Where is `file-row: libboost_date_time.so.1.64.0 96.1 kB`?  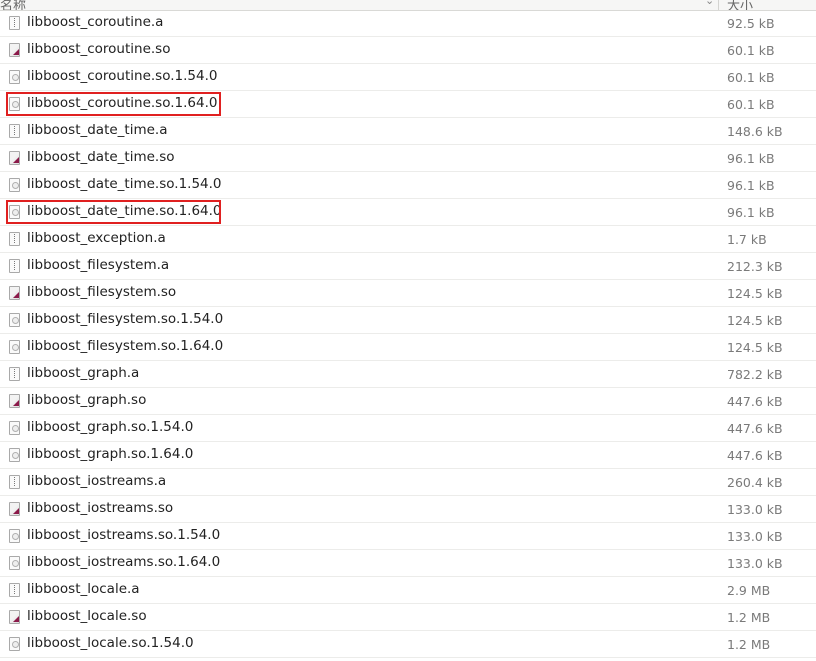 file-row: libboost_date_time.so.1.64.0 96.1 kB is located at coordinates (408, 212).